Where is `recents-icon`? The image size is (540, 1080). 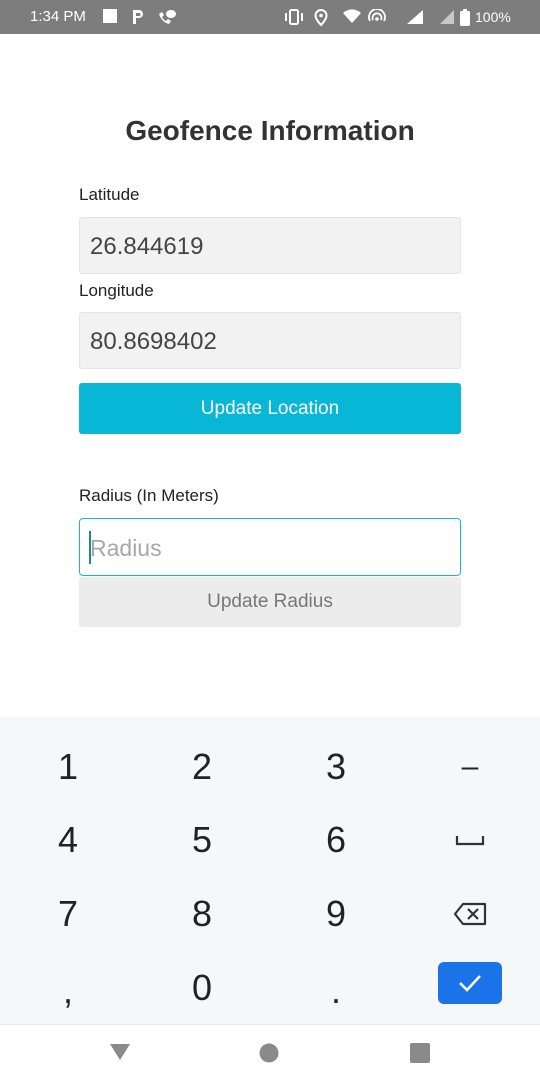 recents-icon is located at coordinates (420, 1053).